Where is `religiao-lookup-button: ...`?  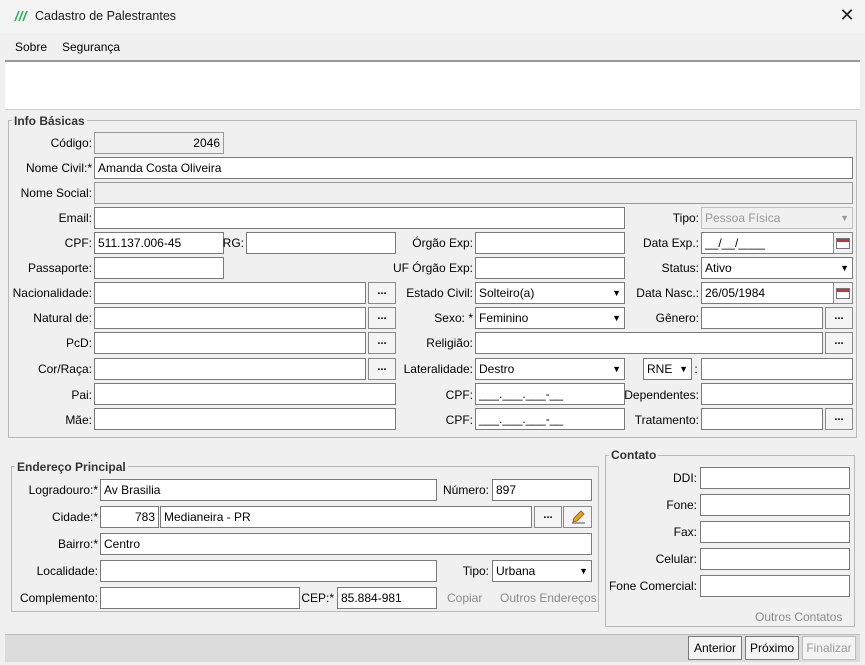
religiao-lookup-button: ... is located at coordinates (839, 343).